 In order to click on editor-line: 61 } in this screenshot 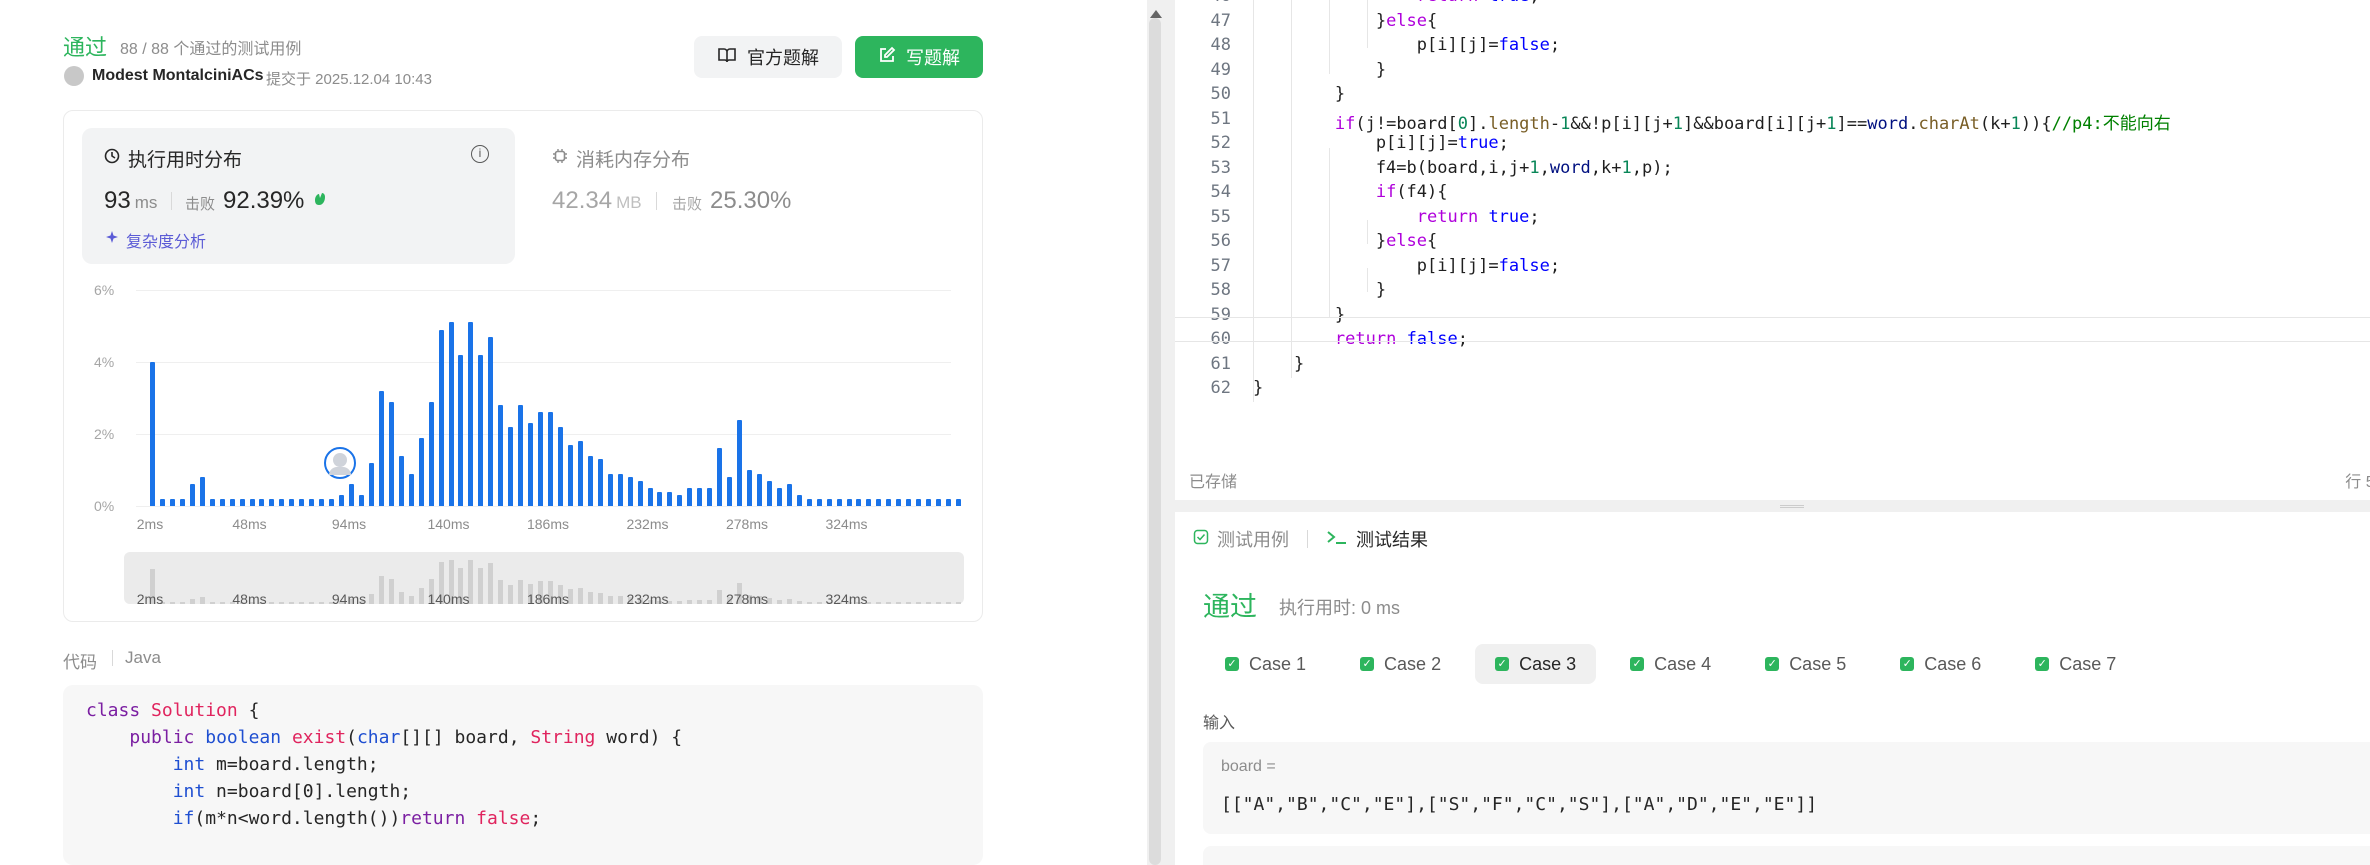, I will do `click(1772, 366)`.